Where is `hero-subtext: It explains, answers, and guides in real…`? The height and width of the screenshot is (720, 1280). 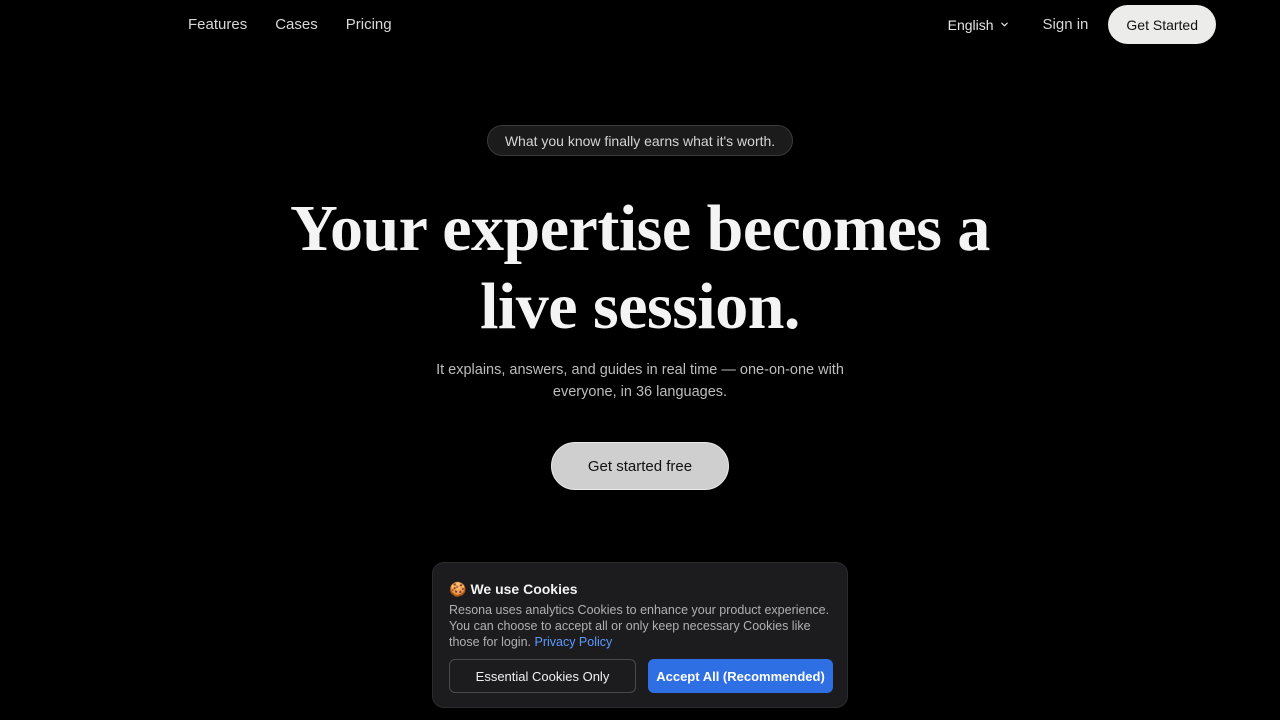
hero-subtext: It explains, answers, and guides in real… is located at coordinates (640, 381).